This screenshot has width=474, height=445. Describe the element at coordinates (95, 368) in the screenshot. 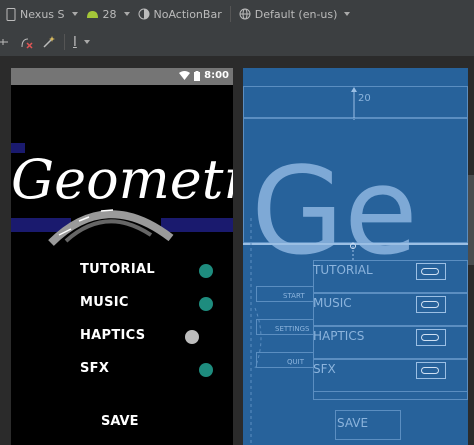

I see `sfx-label: SFX` at that location.